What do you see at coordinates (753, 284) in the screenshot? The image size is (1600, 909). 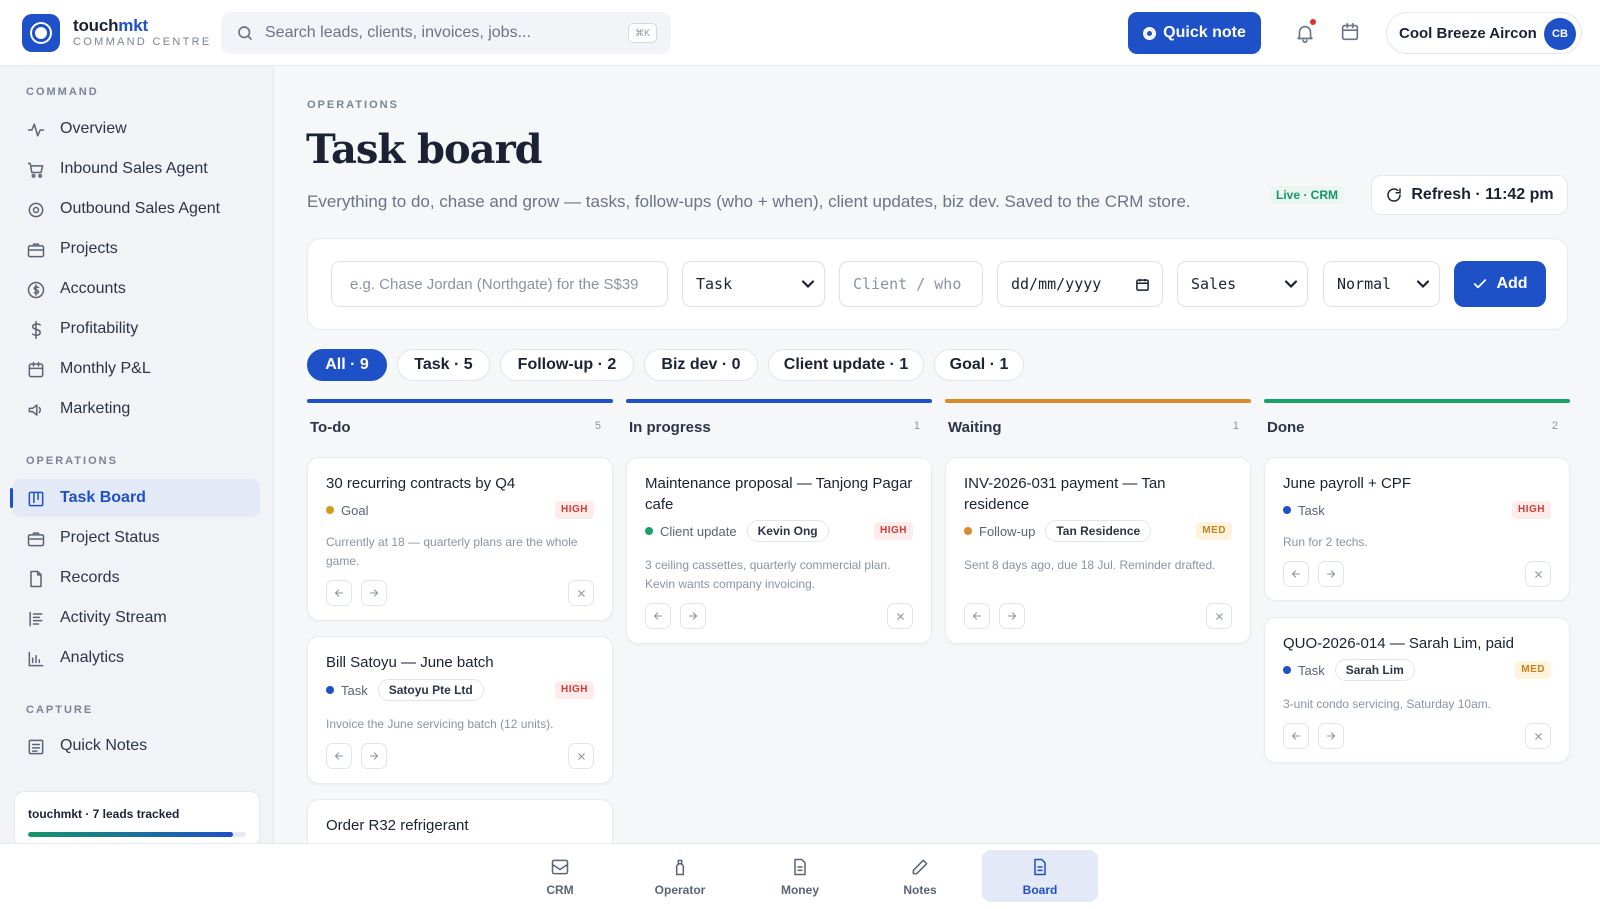 I see `type-select: Task` at bounding box center [753, 284].